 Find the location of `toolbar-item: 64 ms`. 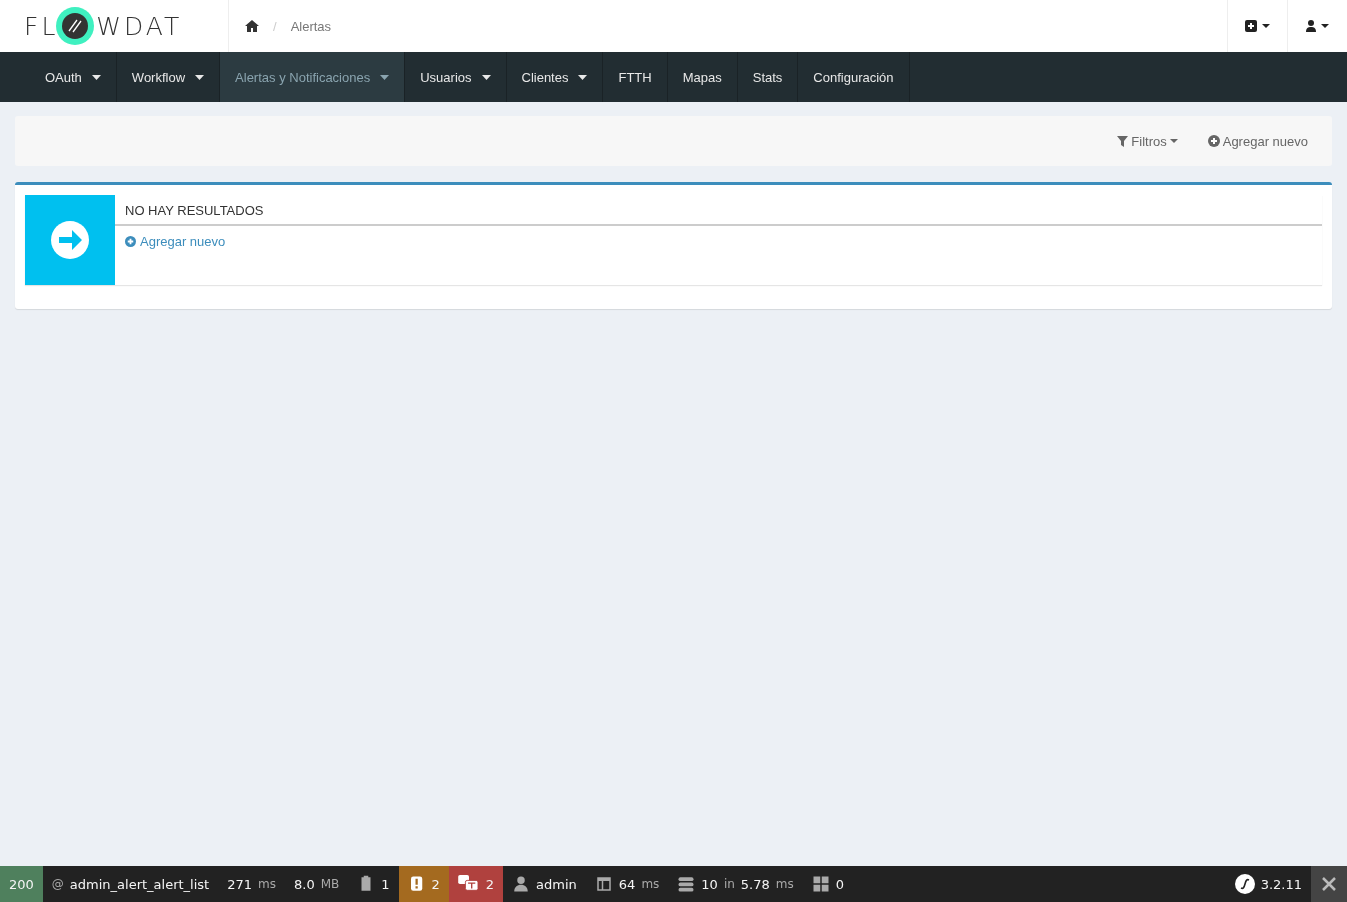

toolbar-item: 64 ms is located at coordinates (627, 884).